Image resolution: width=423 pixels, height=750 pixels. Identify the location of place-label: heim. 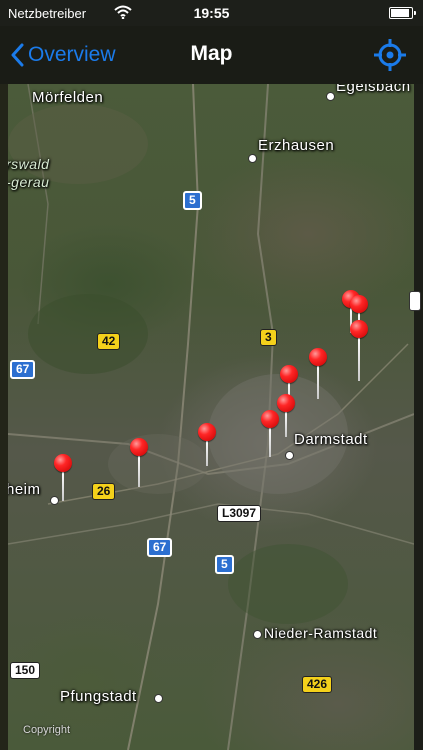
(24, 489).